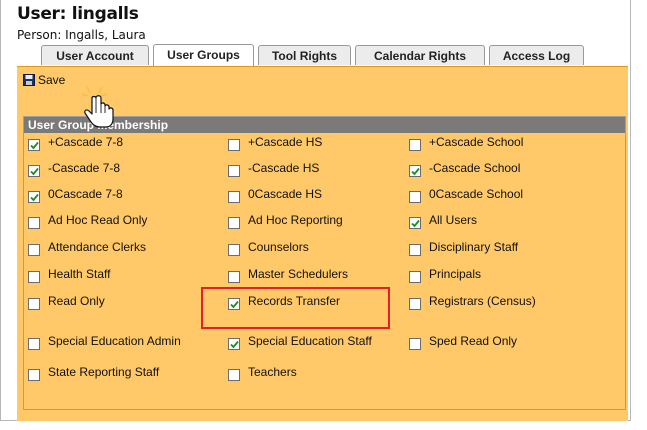 The height and width of the screenshot is (430, 647). I want to click on save-disk-icon, so click(29, 80).